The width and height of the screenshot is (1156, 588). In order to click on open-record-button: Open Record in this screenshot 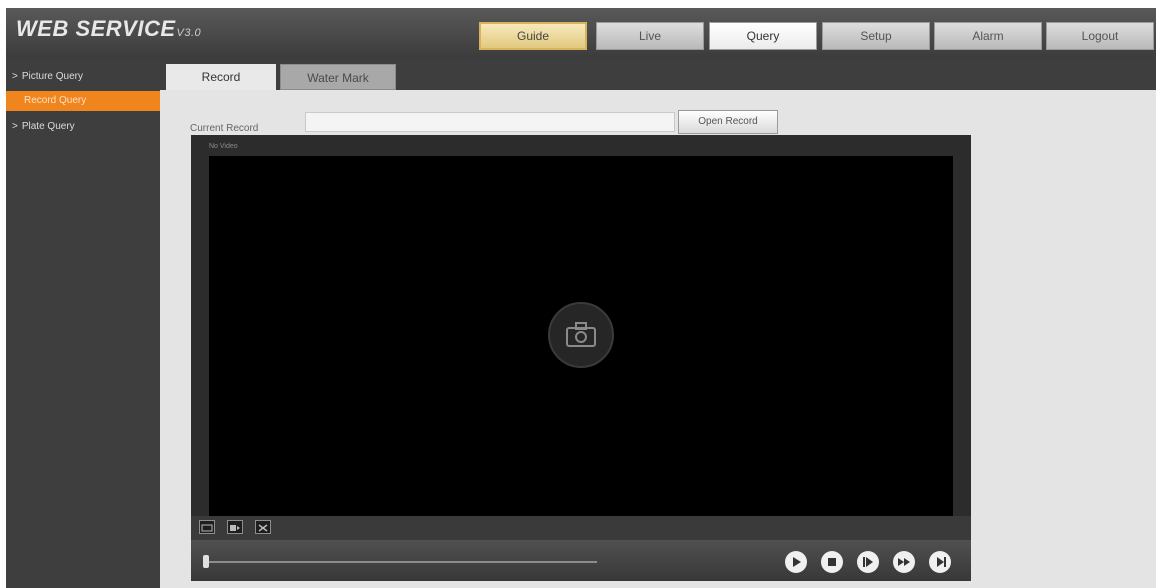, I will do `click(728, 122)`.